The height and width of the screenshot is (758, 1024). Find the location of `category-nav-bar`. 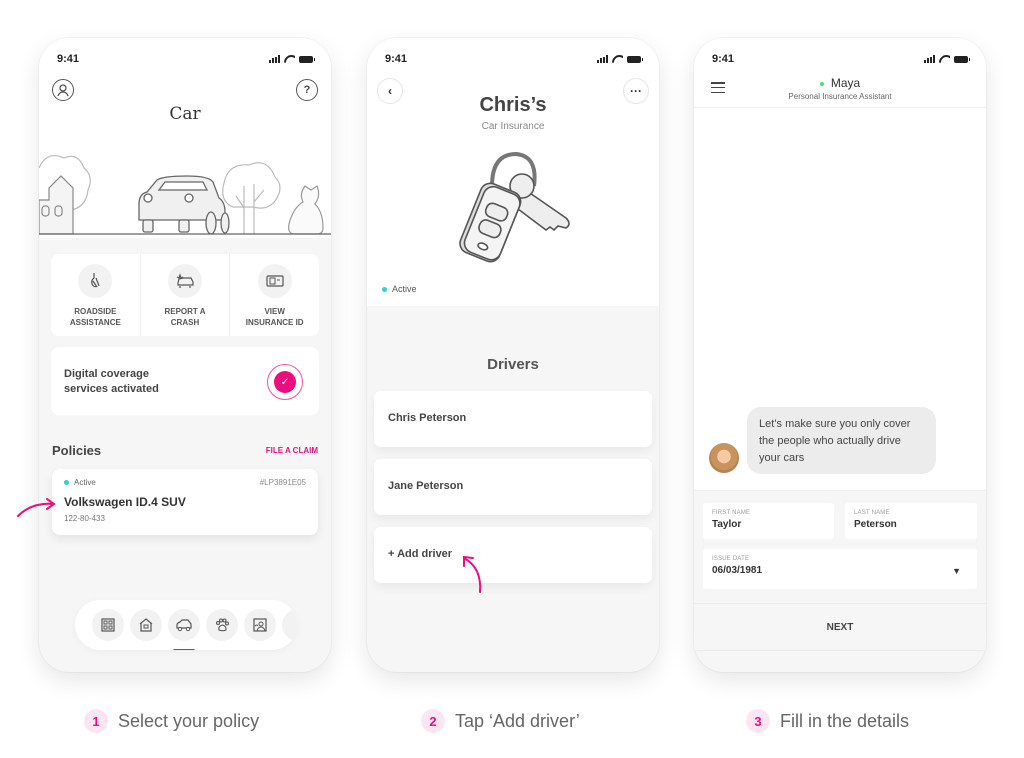

category-nav-bar is located at coordinates (186, 625).